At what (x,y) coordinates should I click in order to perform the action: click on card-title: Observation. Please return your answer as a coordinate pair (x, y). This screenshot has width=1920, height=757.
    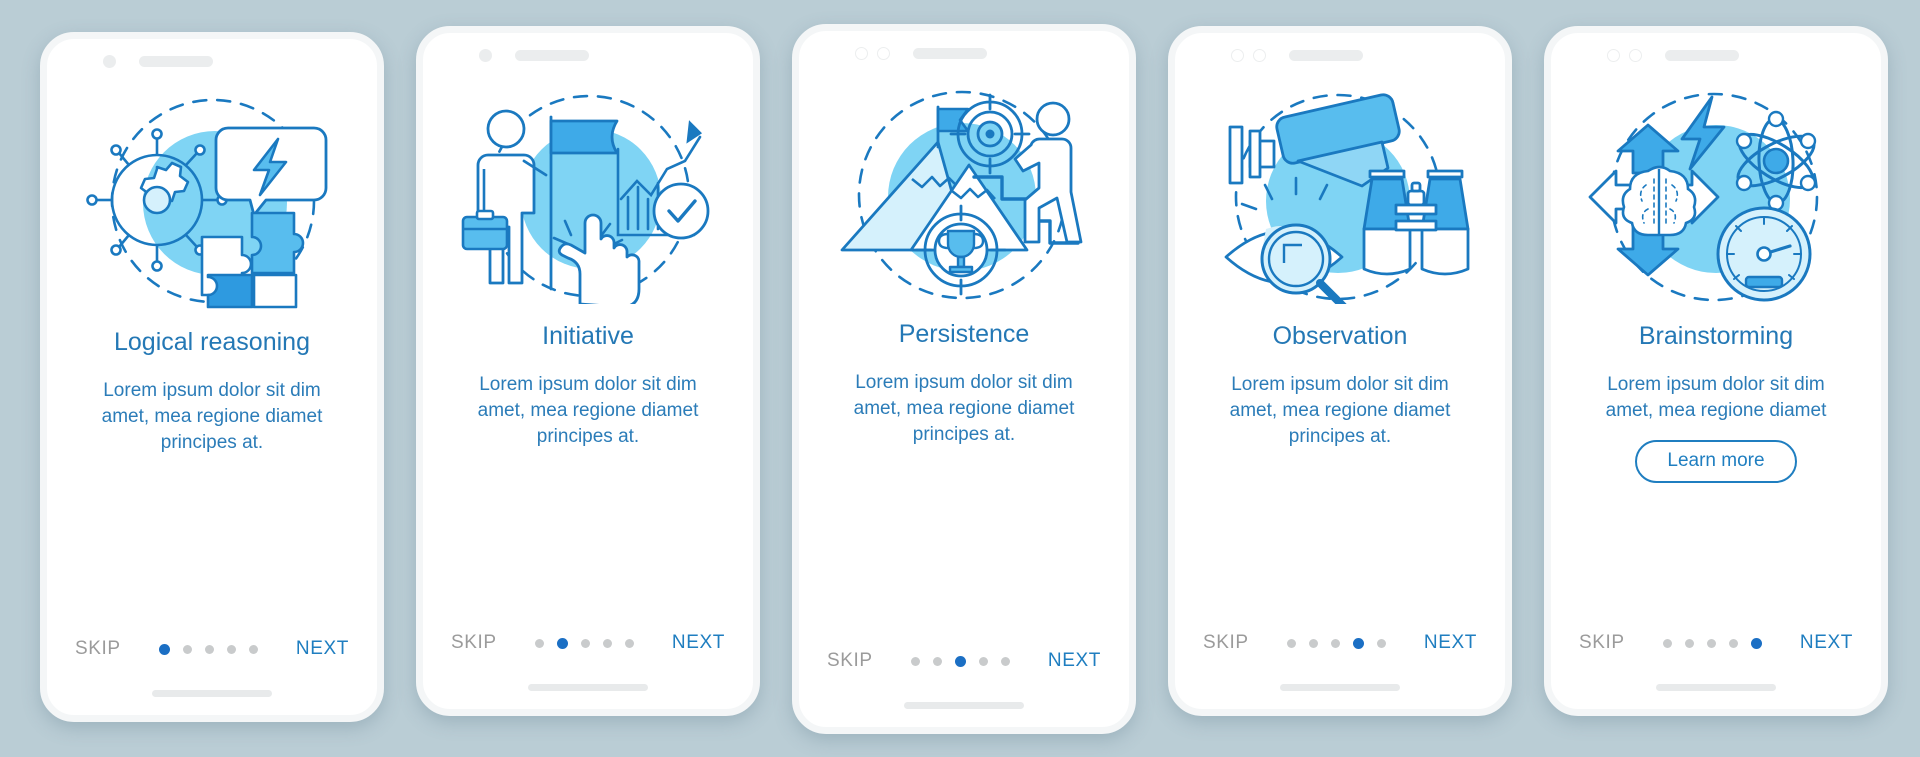
    Looking at the image, I should click on (1340, 336).